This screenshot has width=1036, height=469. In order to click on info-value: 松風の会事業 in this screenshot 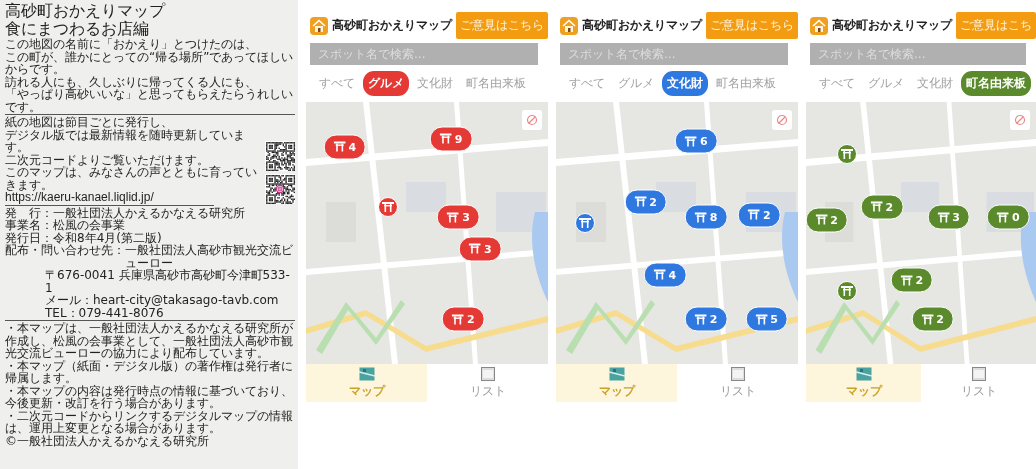, I will do `click(89, 225)`.